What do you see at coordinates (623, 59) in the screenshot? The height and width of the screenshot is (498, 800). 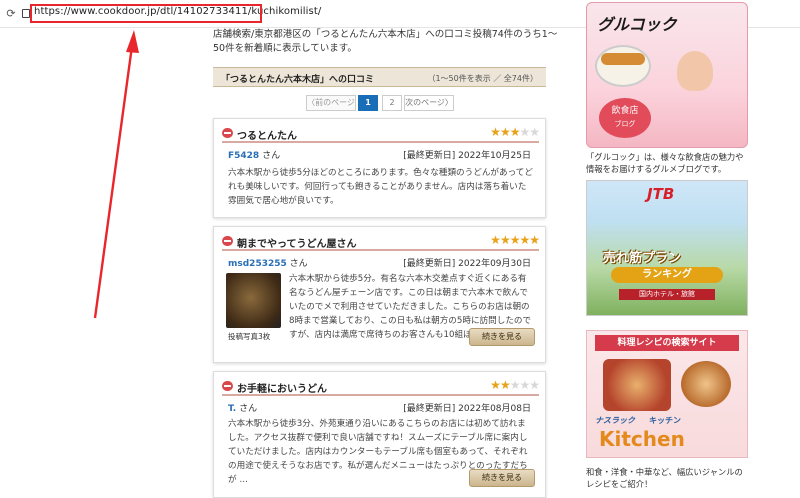 I see `fried-shrimp-image` at bounding box center [623, 59].